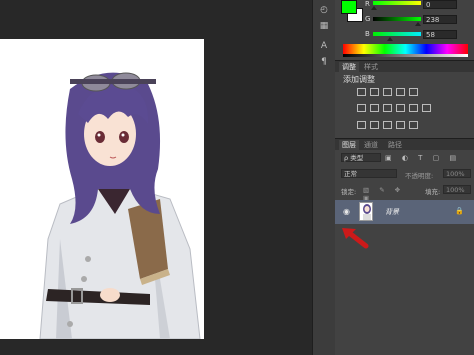  What do you see at coordinates (349, 192) in the screenshot?
I see `lock-label: 锁定:` at bounding box center [349, 192].